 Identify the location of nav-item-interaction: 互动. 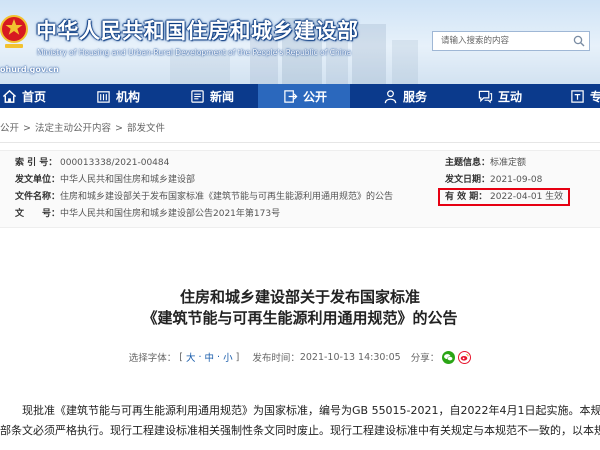
(500, 96).